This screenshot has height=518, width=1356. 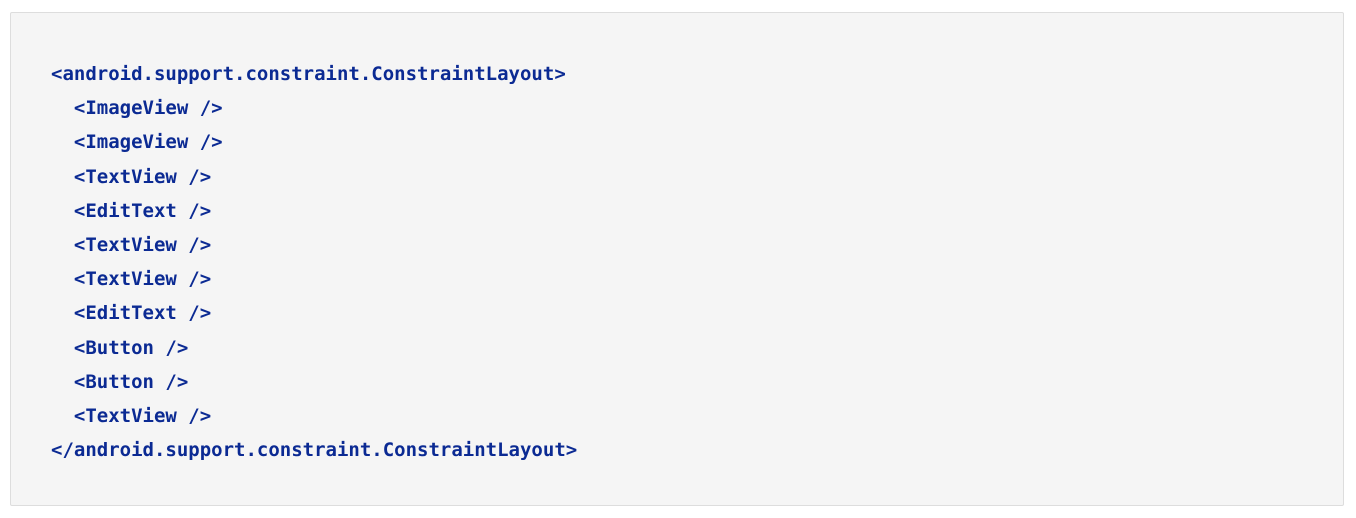 I want to click on code-line-edittext-1: <EditText />, so click(x=131, y=210).